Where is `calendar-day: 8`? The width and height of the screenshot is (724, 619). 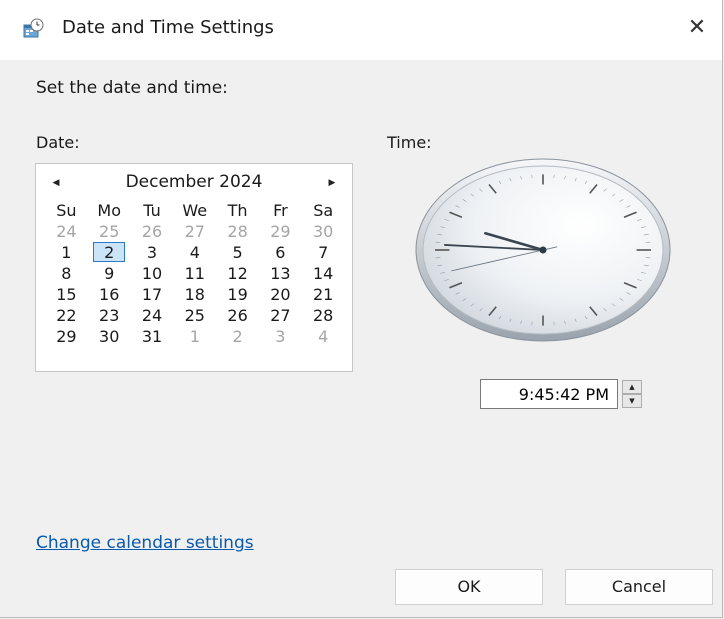 calendar-day: 8 is located at coordinates (66, 273).